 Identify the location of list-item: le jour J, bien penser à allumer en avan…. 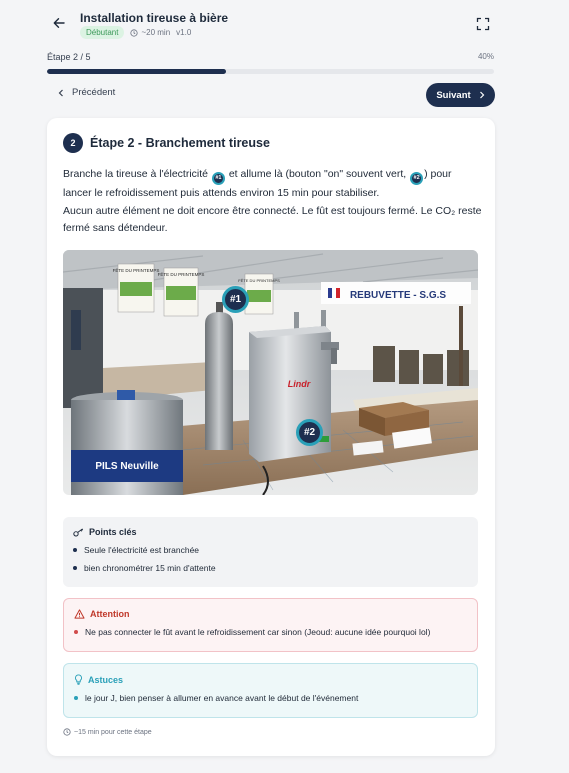
(270, 698).